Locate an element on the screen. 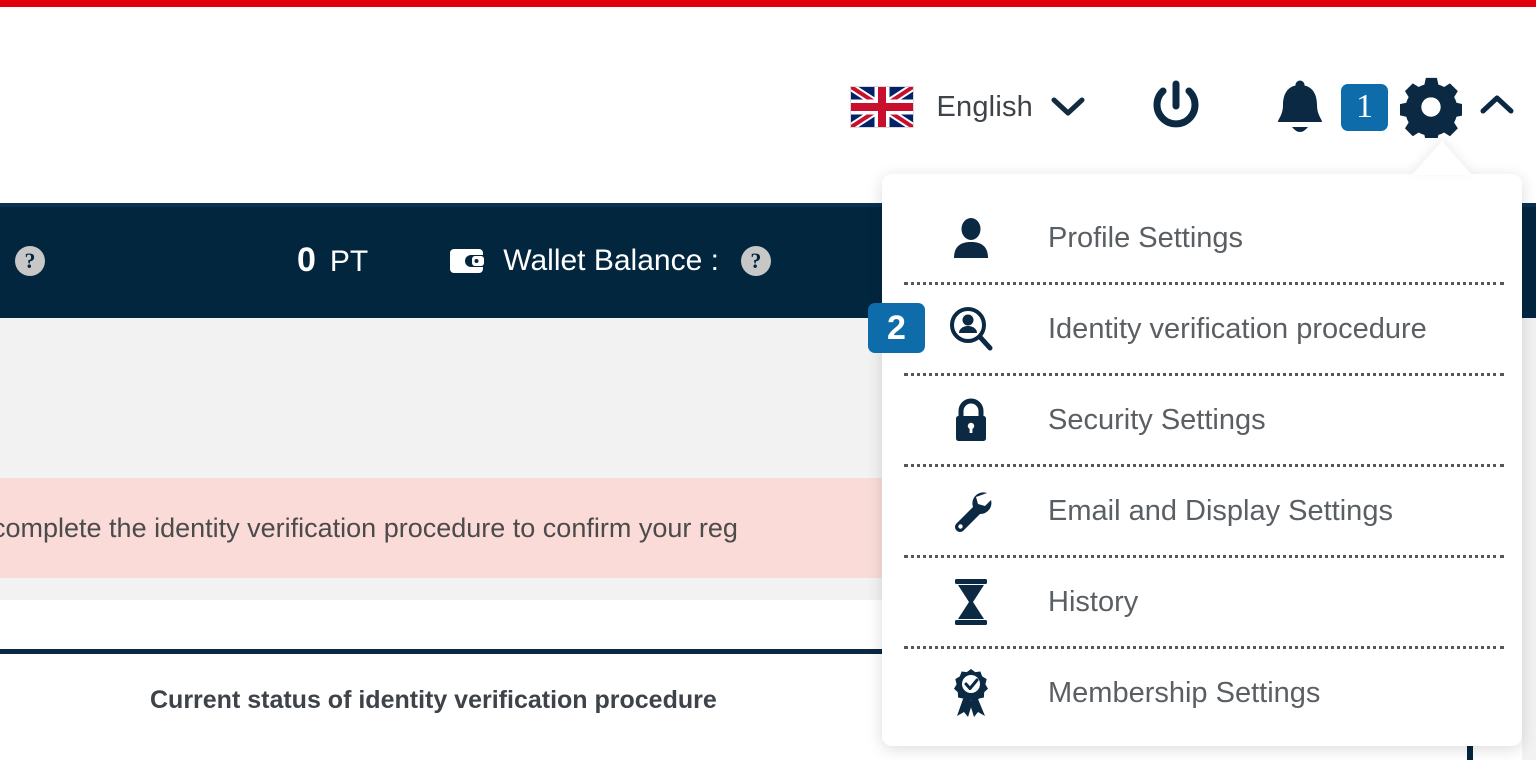 This screenshot has height=760, width=1536. power-icon is located at coordinates (1176, 107).